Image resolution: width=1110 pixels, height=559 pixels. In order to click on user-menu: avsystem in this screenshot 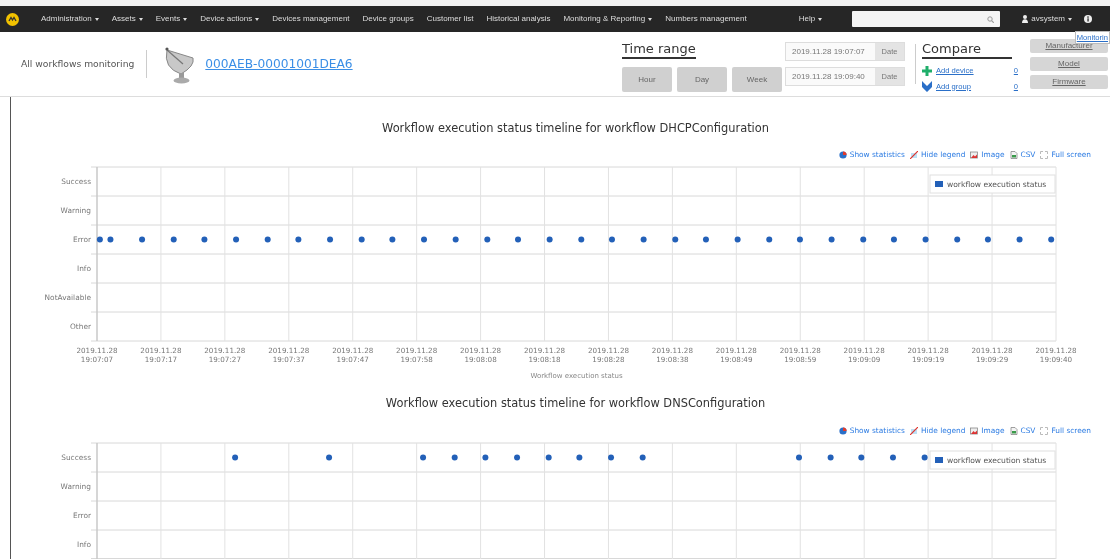, I will do `click(1047, 19)`.